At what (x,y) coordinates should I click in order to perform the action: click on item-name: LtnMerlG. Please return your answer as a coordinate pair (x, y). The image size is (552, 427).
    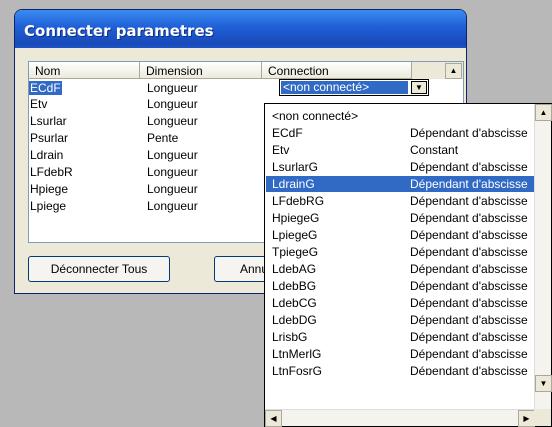
    Looking at the image, I should click on (297, 354).